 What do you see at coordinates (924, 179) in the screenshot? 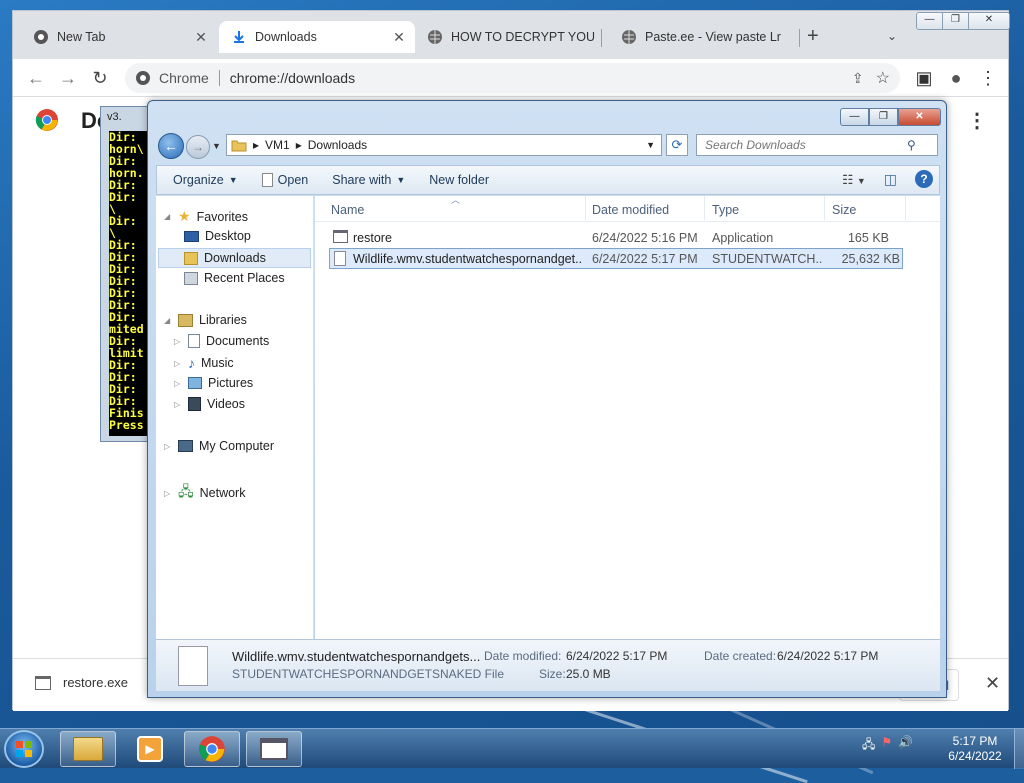
I see `help-icon: ?` at bounding box center [924, 179].